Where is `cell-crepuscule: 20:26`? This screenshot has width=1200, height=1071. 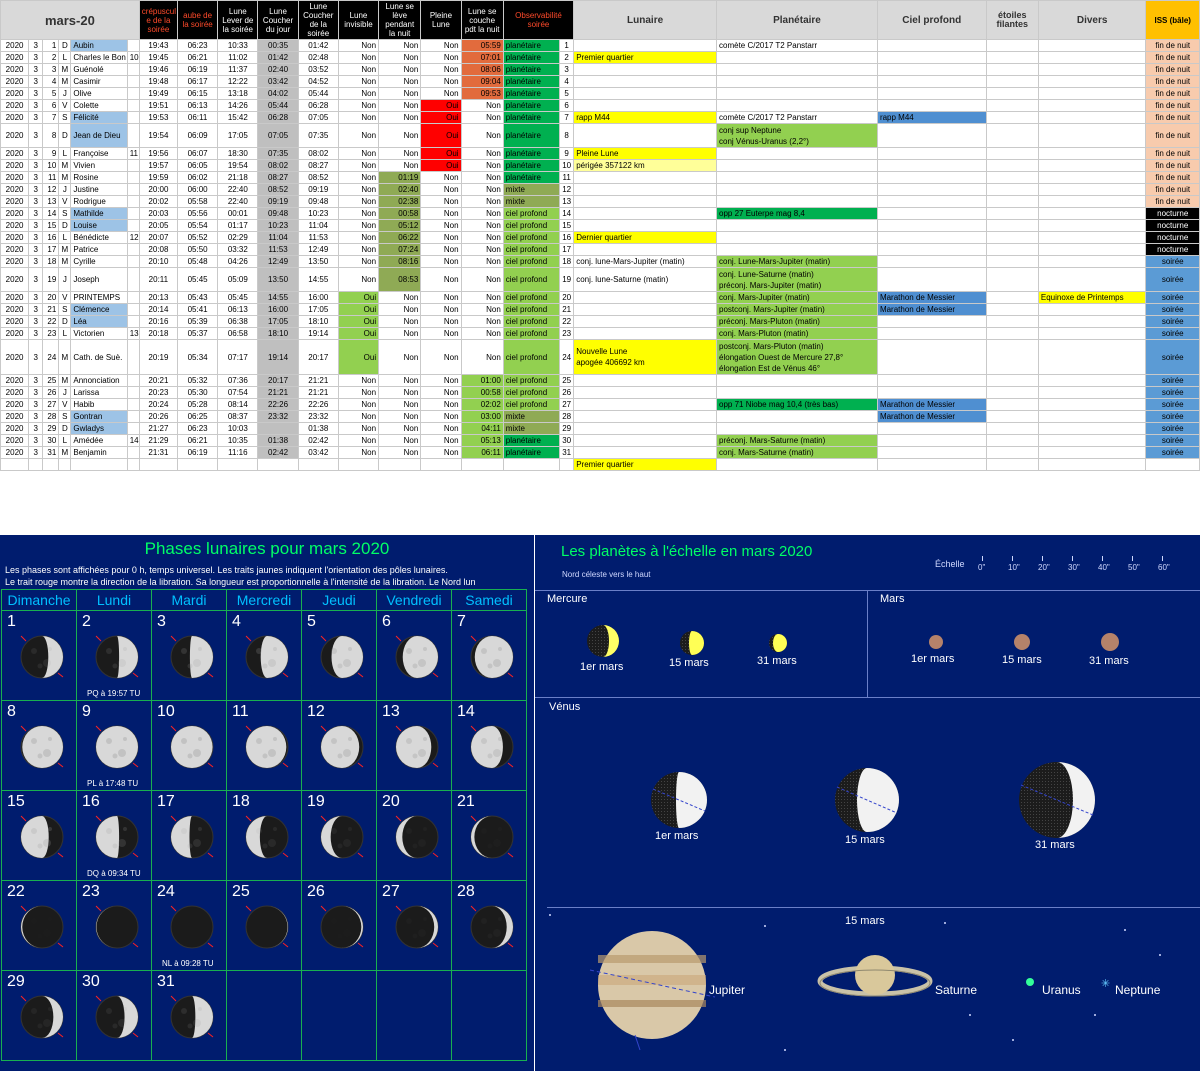
cell-crepuscule: 20:26 is located at coordinates (158, 416).